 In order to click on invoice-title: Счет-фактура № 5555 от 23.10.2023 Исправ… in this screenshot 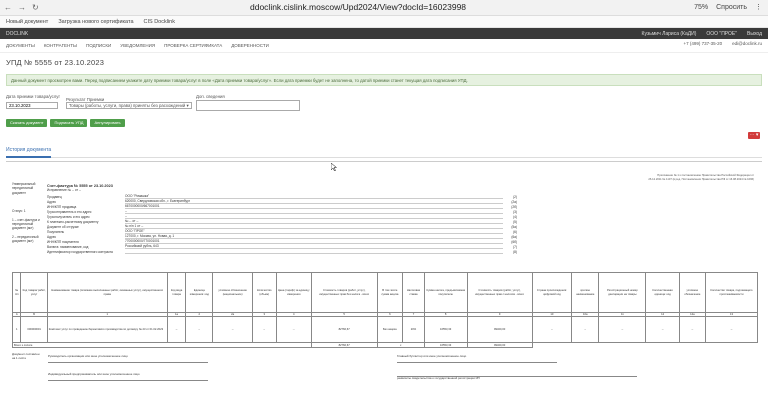, I will do `click(80, 188)`.